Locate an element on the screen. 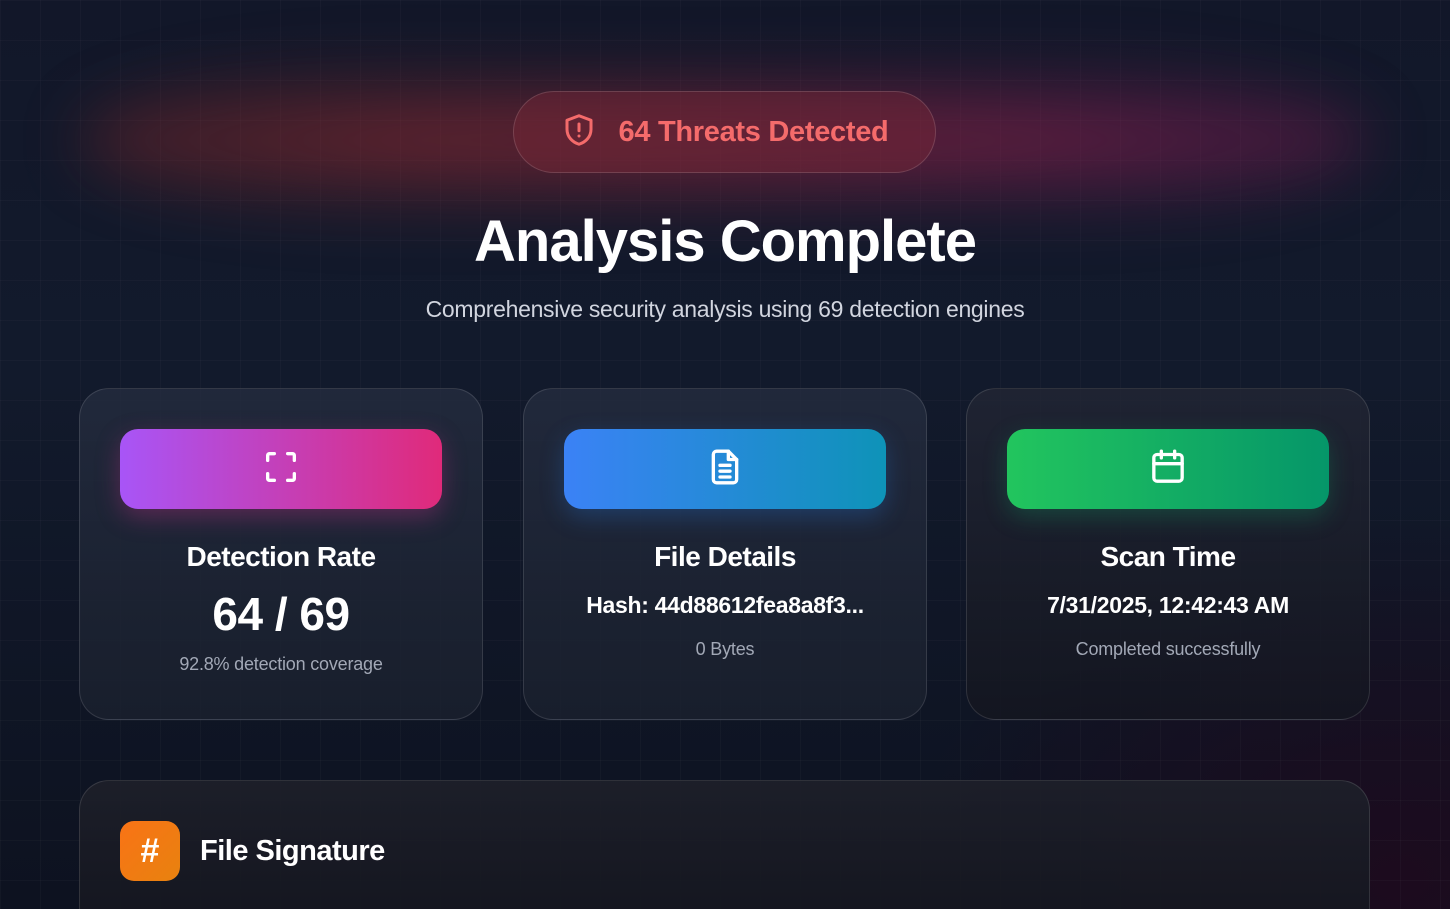 This screenshot has height=909, width=1450. detection-rate-label: Detection Rate is located at coordinates (281, 556).